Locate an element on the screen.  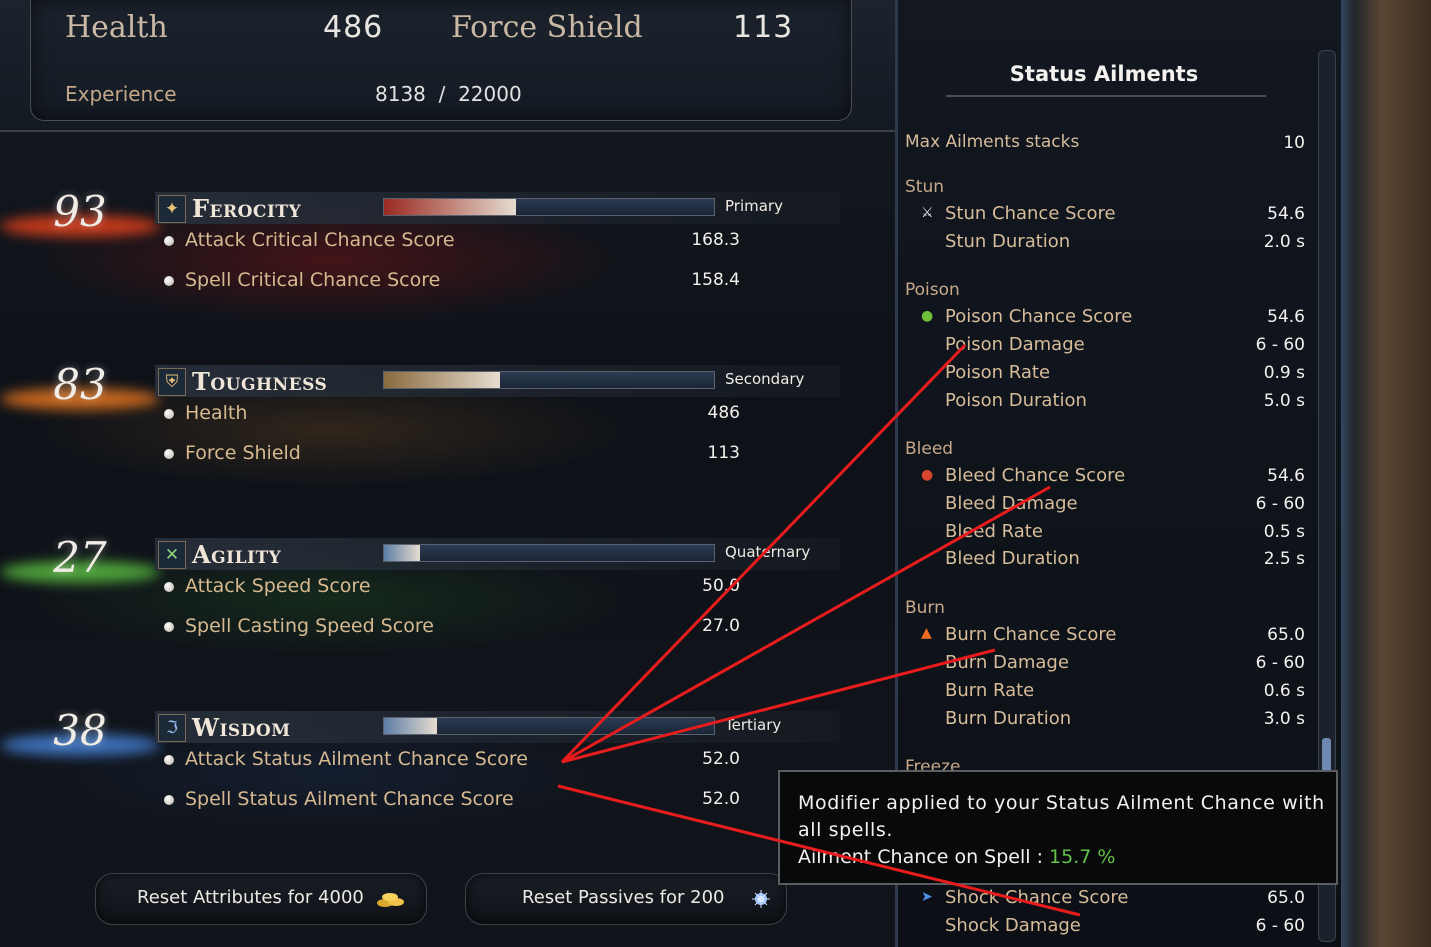
wisdom-icon: ℑ is located at coordinates (172, 728).